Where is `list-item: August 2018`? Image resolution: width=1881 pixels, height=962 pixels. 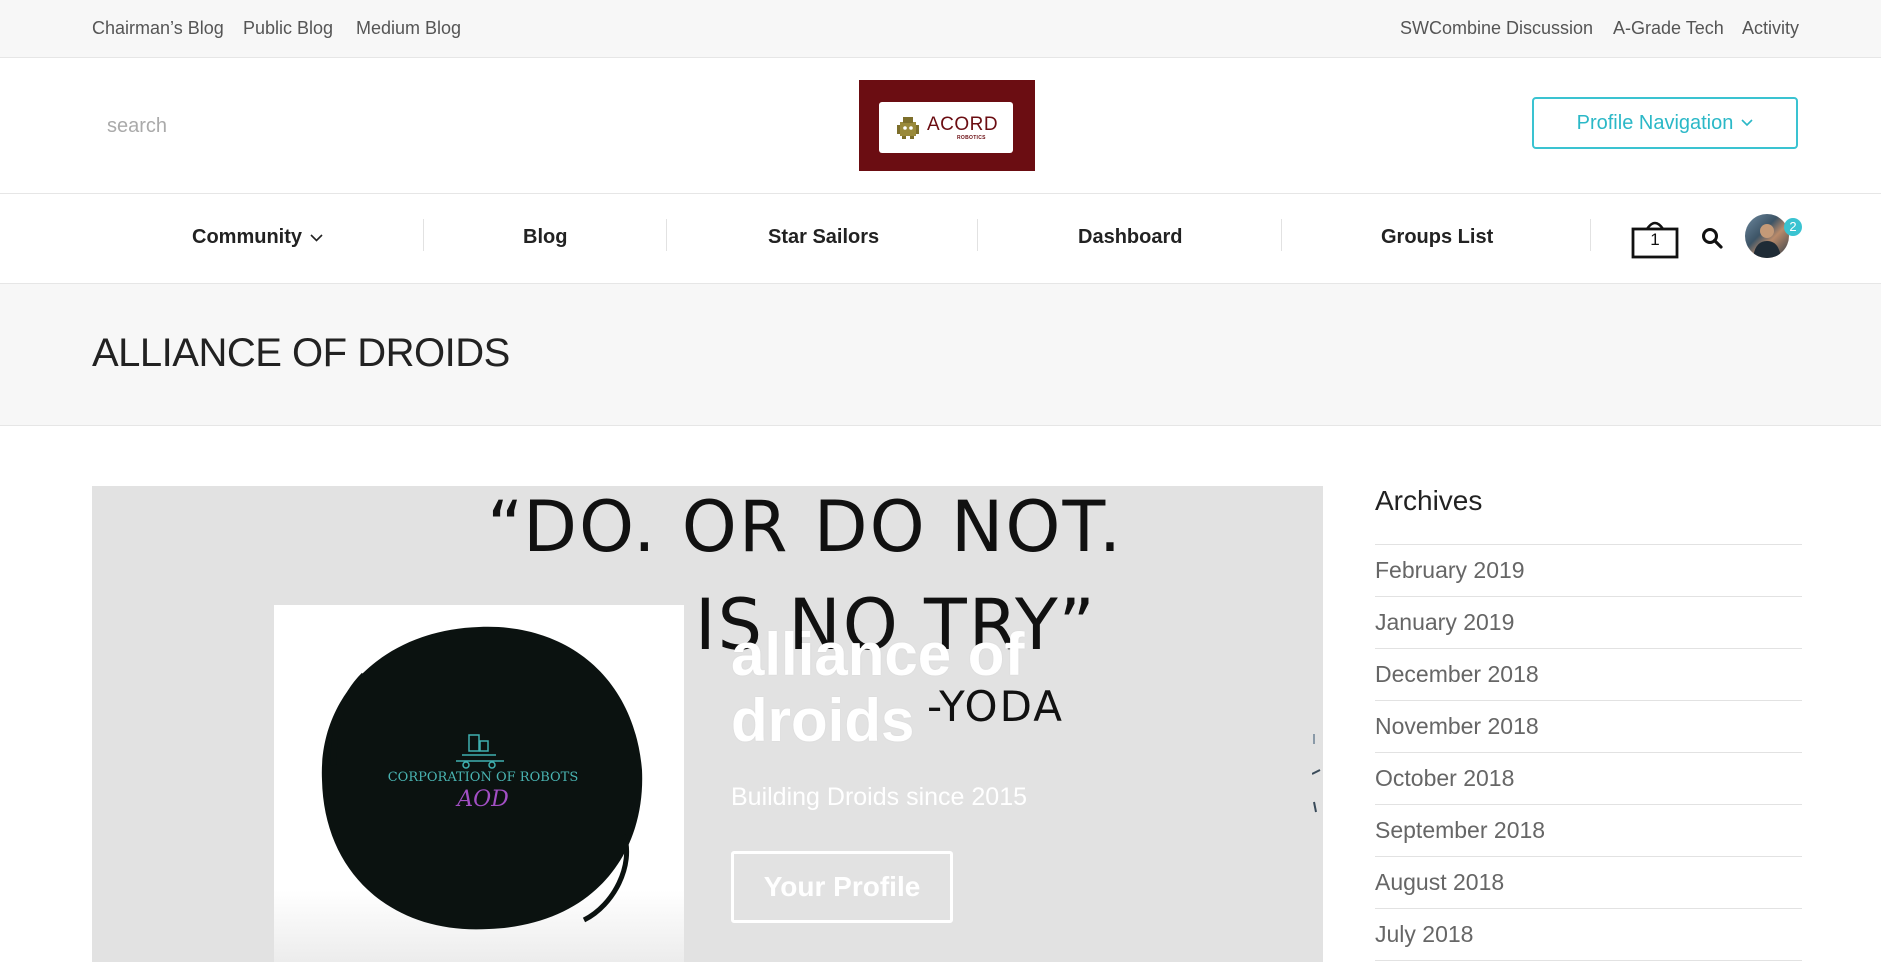
list-item: August 2018 is located at coordinates (1588, 883).